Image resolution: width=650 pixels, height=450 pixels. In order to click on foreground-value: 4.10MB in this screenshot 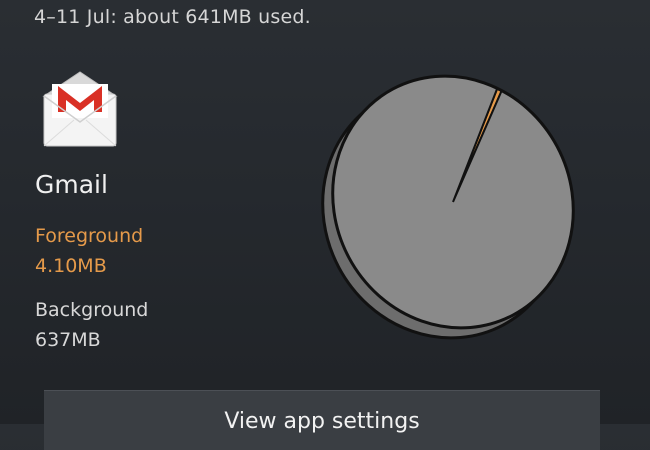, I will do `click(71, 266)`.